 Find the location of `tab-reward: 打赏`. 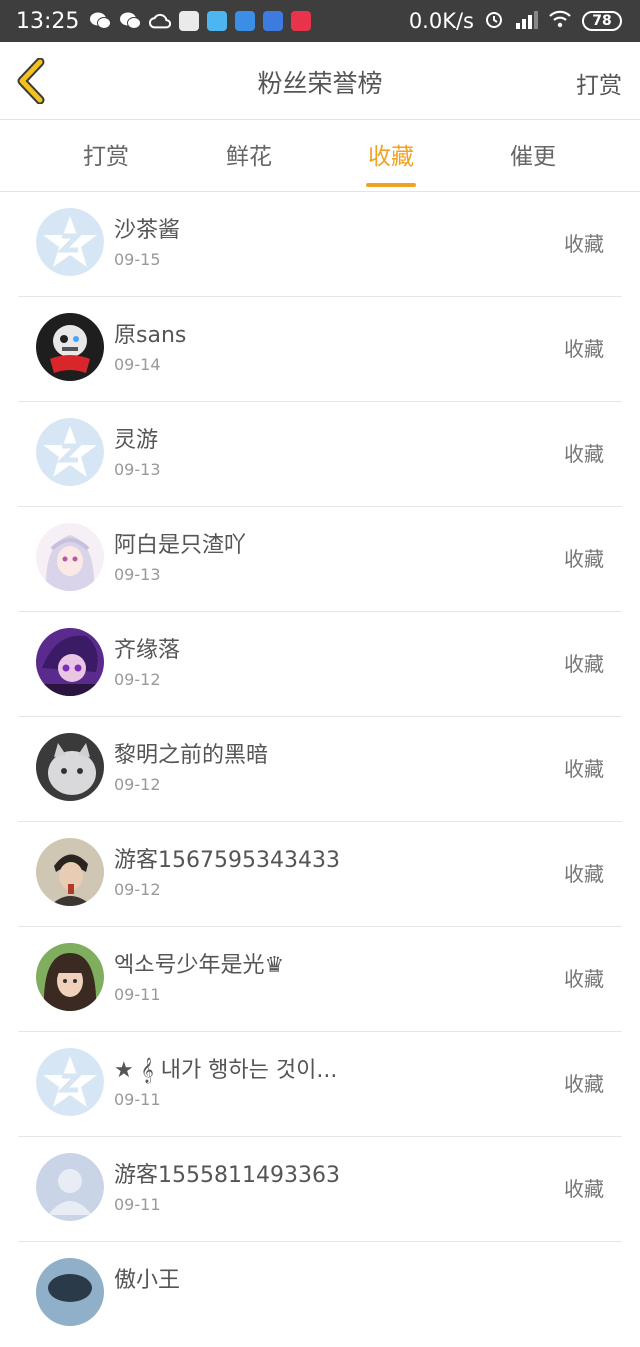

tab-reward: 打赏 is located at coordinates (106, 155).